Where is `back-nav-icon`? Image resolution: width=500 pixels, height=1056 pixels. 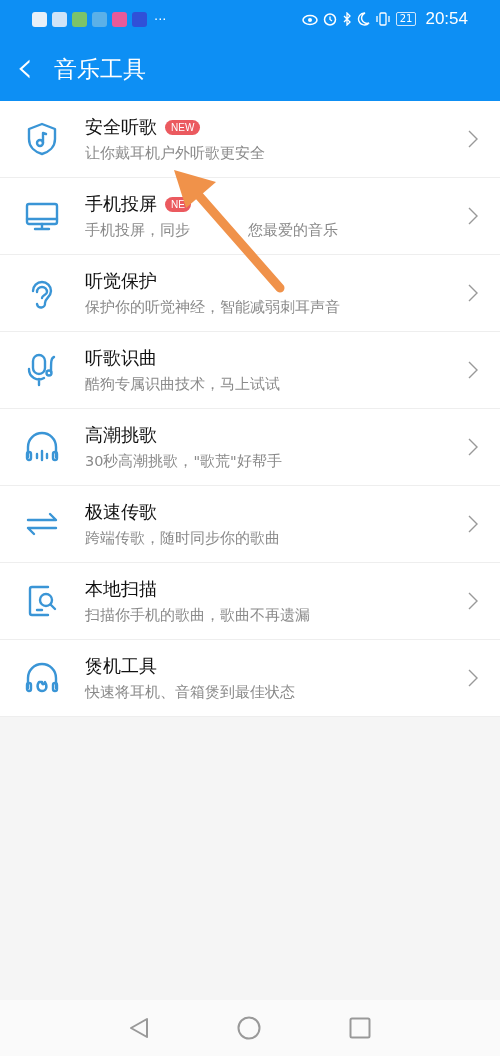
back-nav-icon is located at coordinates (139, 1028).